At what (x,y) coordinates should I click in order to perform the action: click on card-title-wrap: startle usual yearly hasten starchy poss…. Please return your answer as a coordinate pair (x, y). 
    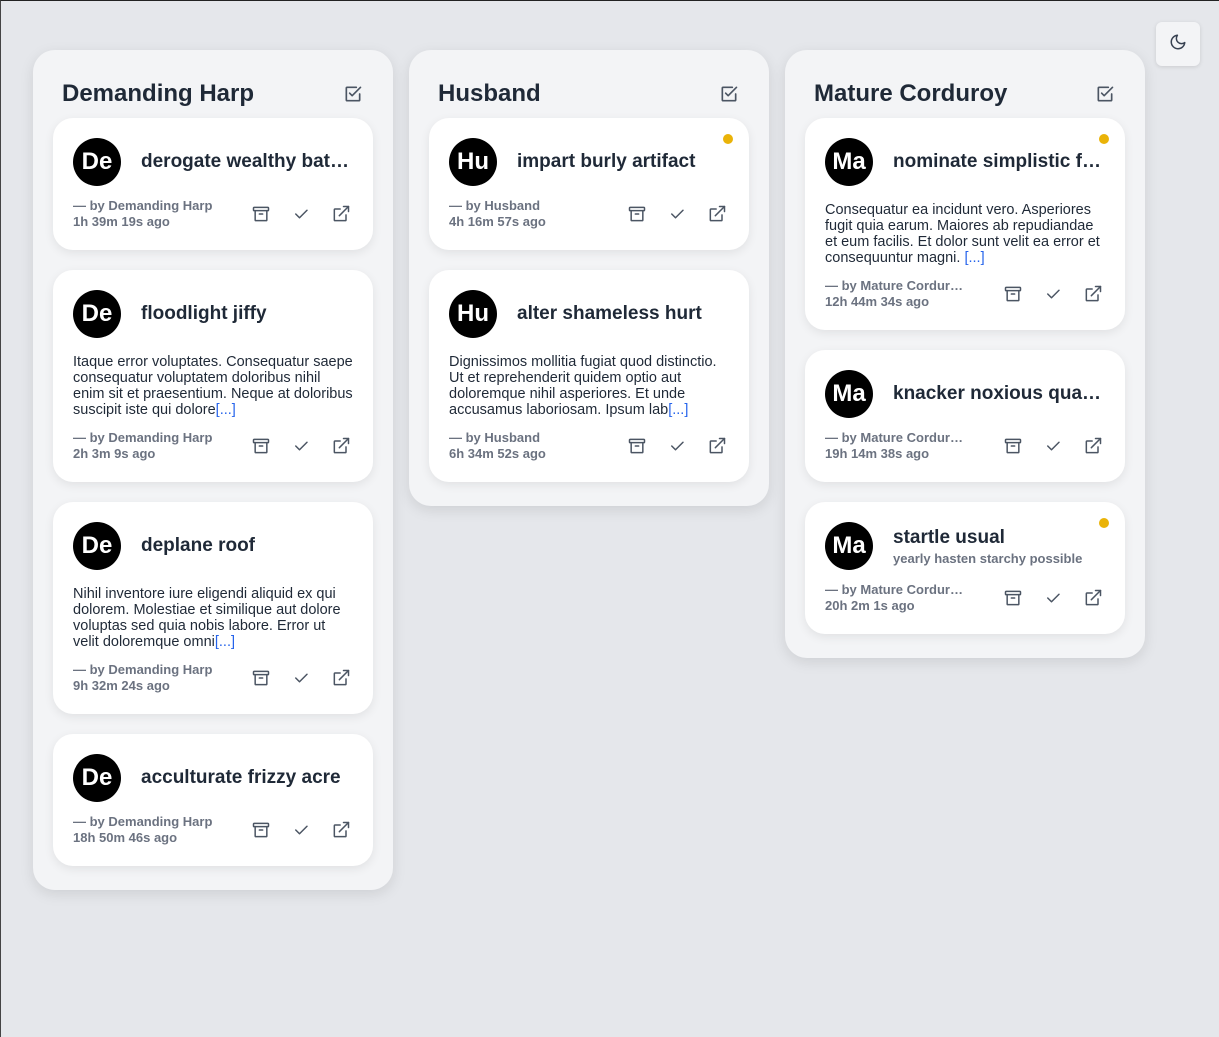
    Looking at the image, I should click on (999, 546).